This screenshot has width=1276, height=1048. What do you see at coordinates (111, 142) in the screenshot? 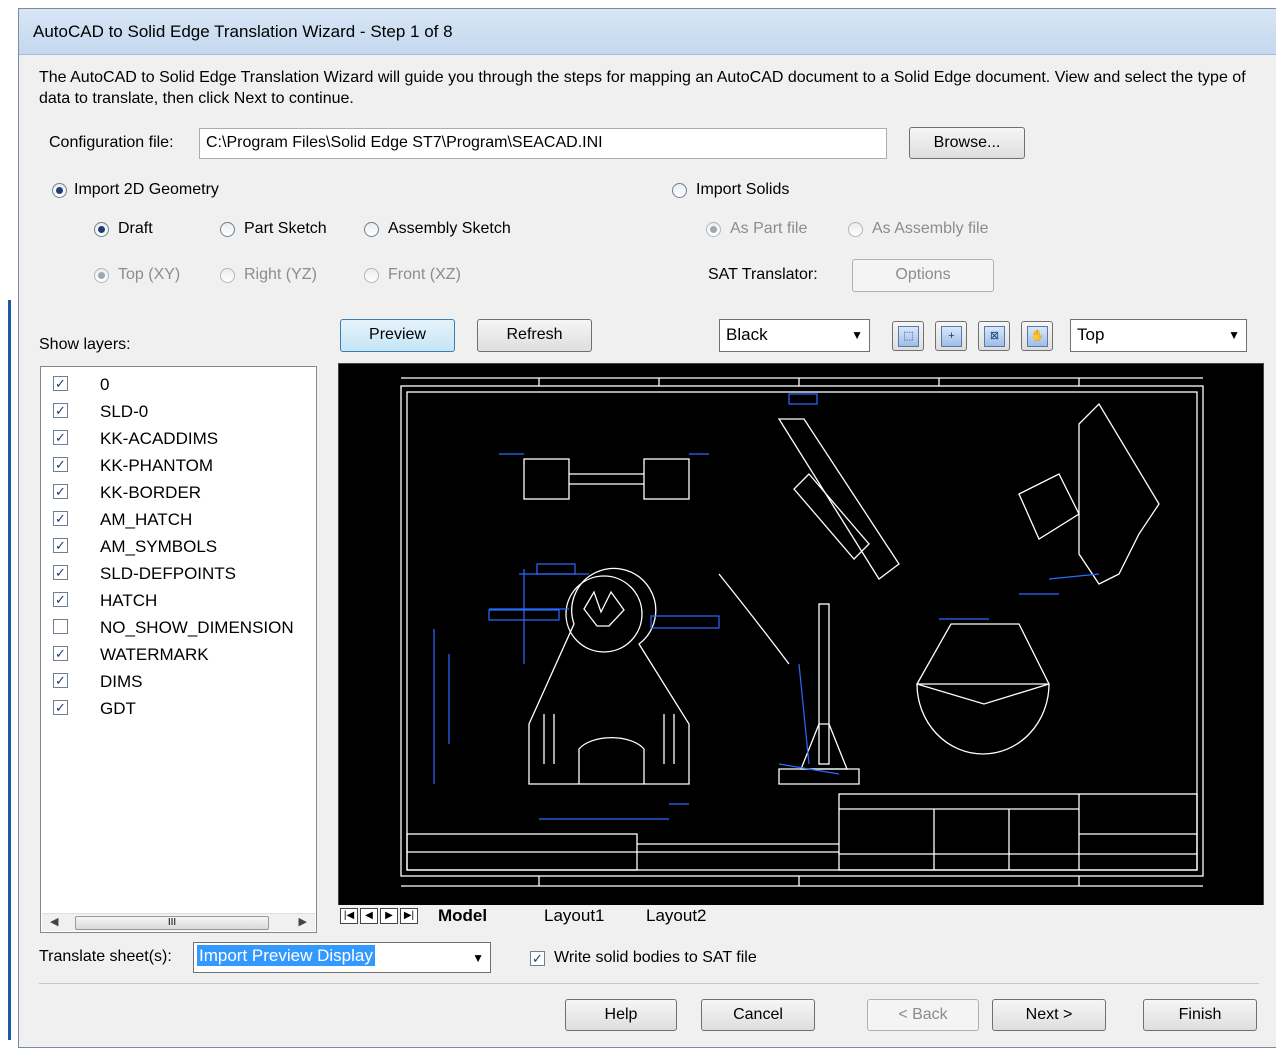
I see `config-file-label: Configuration file:` at bounding box center [111, 142].